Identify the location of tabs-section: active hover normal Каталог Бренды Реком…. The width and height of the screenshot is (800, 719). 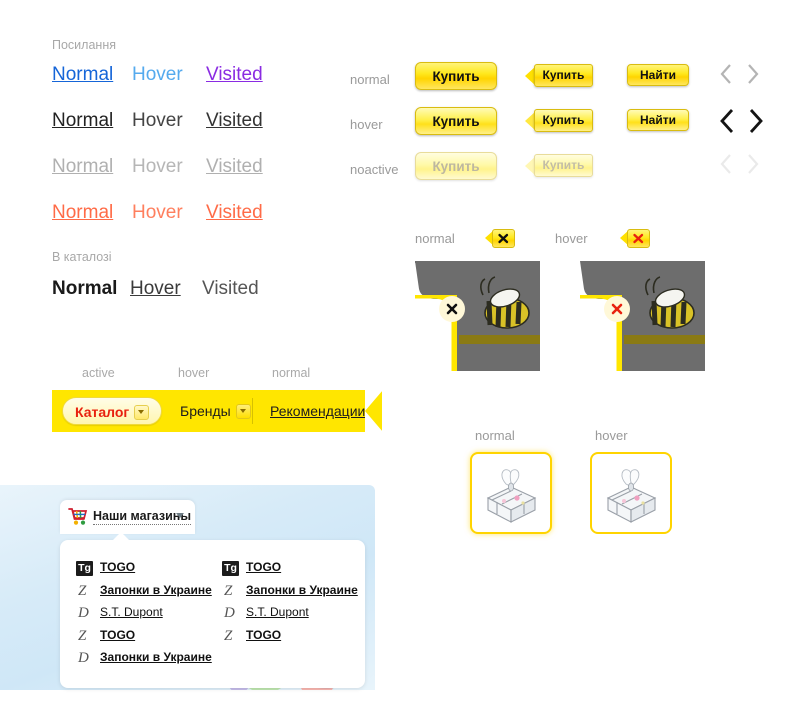
(222, 399).